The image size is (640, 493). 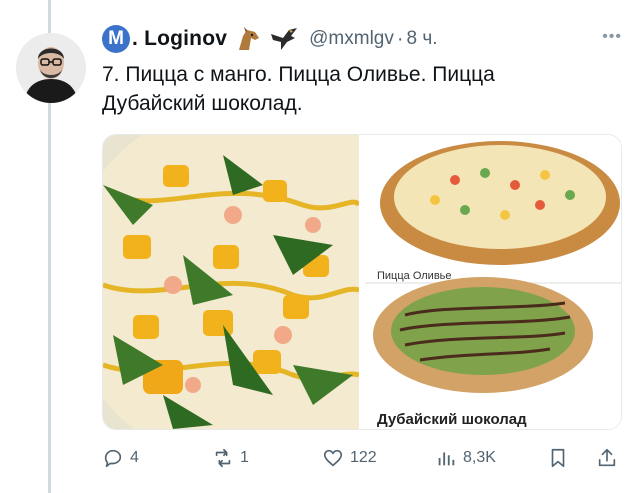 I want to click on reply-count: 4, so click(x=134, y=457).